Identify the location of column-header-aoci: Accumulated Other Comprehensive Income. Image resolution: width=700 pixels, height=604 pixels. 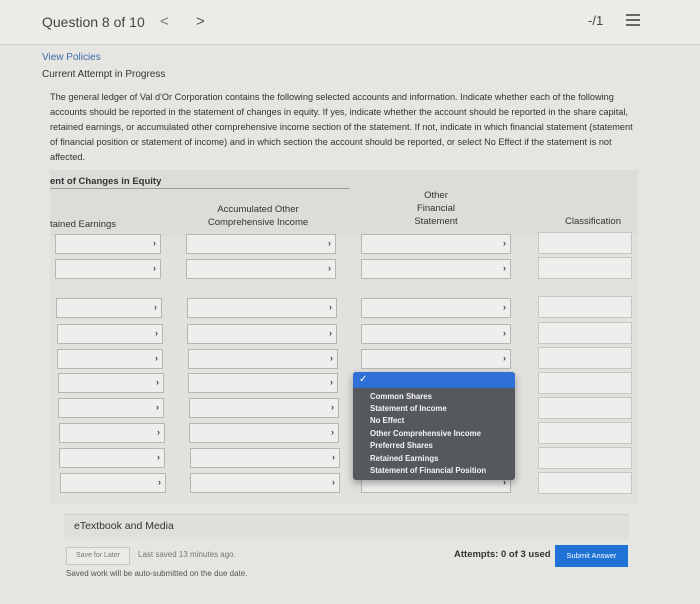
(258, 216).